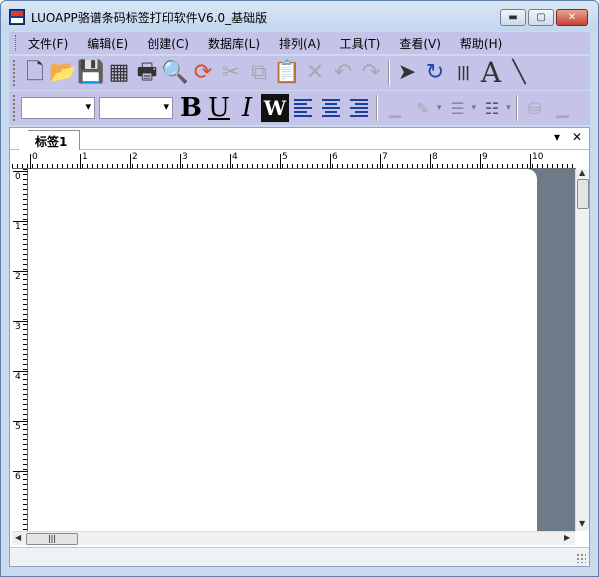 The height and width of the screenshot is (577, 599). I want to click on document-tabstrip: 标签1 ▾ ✕, so click(299, 139).